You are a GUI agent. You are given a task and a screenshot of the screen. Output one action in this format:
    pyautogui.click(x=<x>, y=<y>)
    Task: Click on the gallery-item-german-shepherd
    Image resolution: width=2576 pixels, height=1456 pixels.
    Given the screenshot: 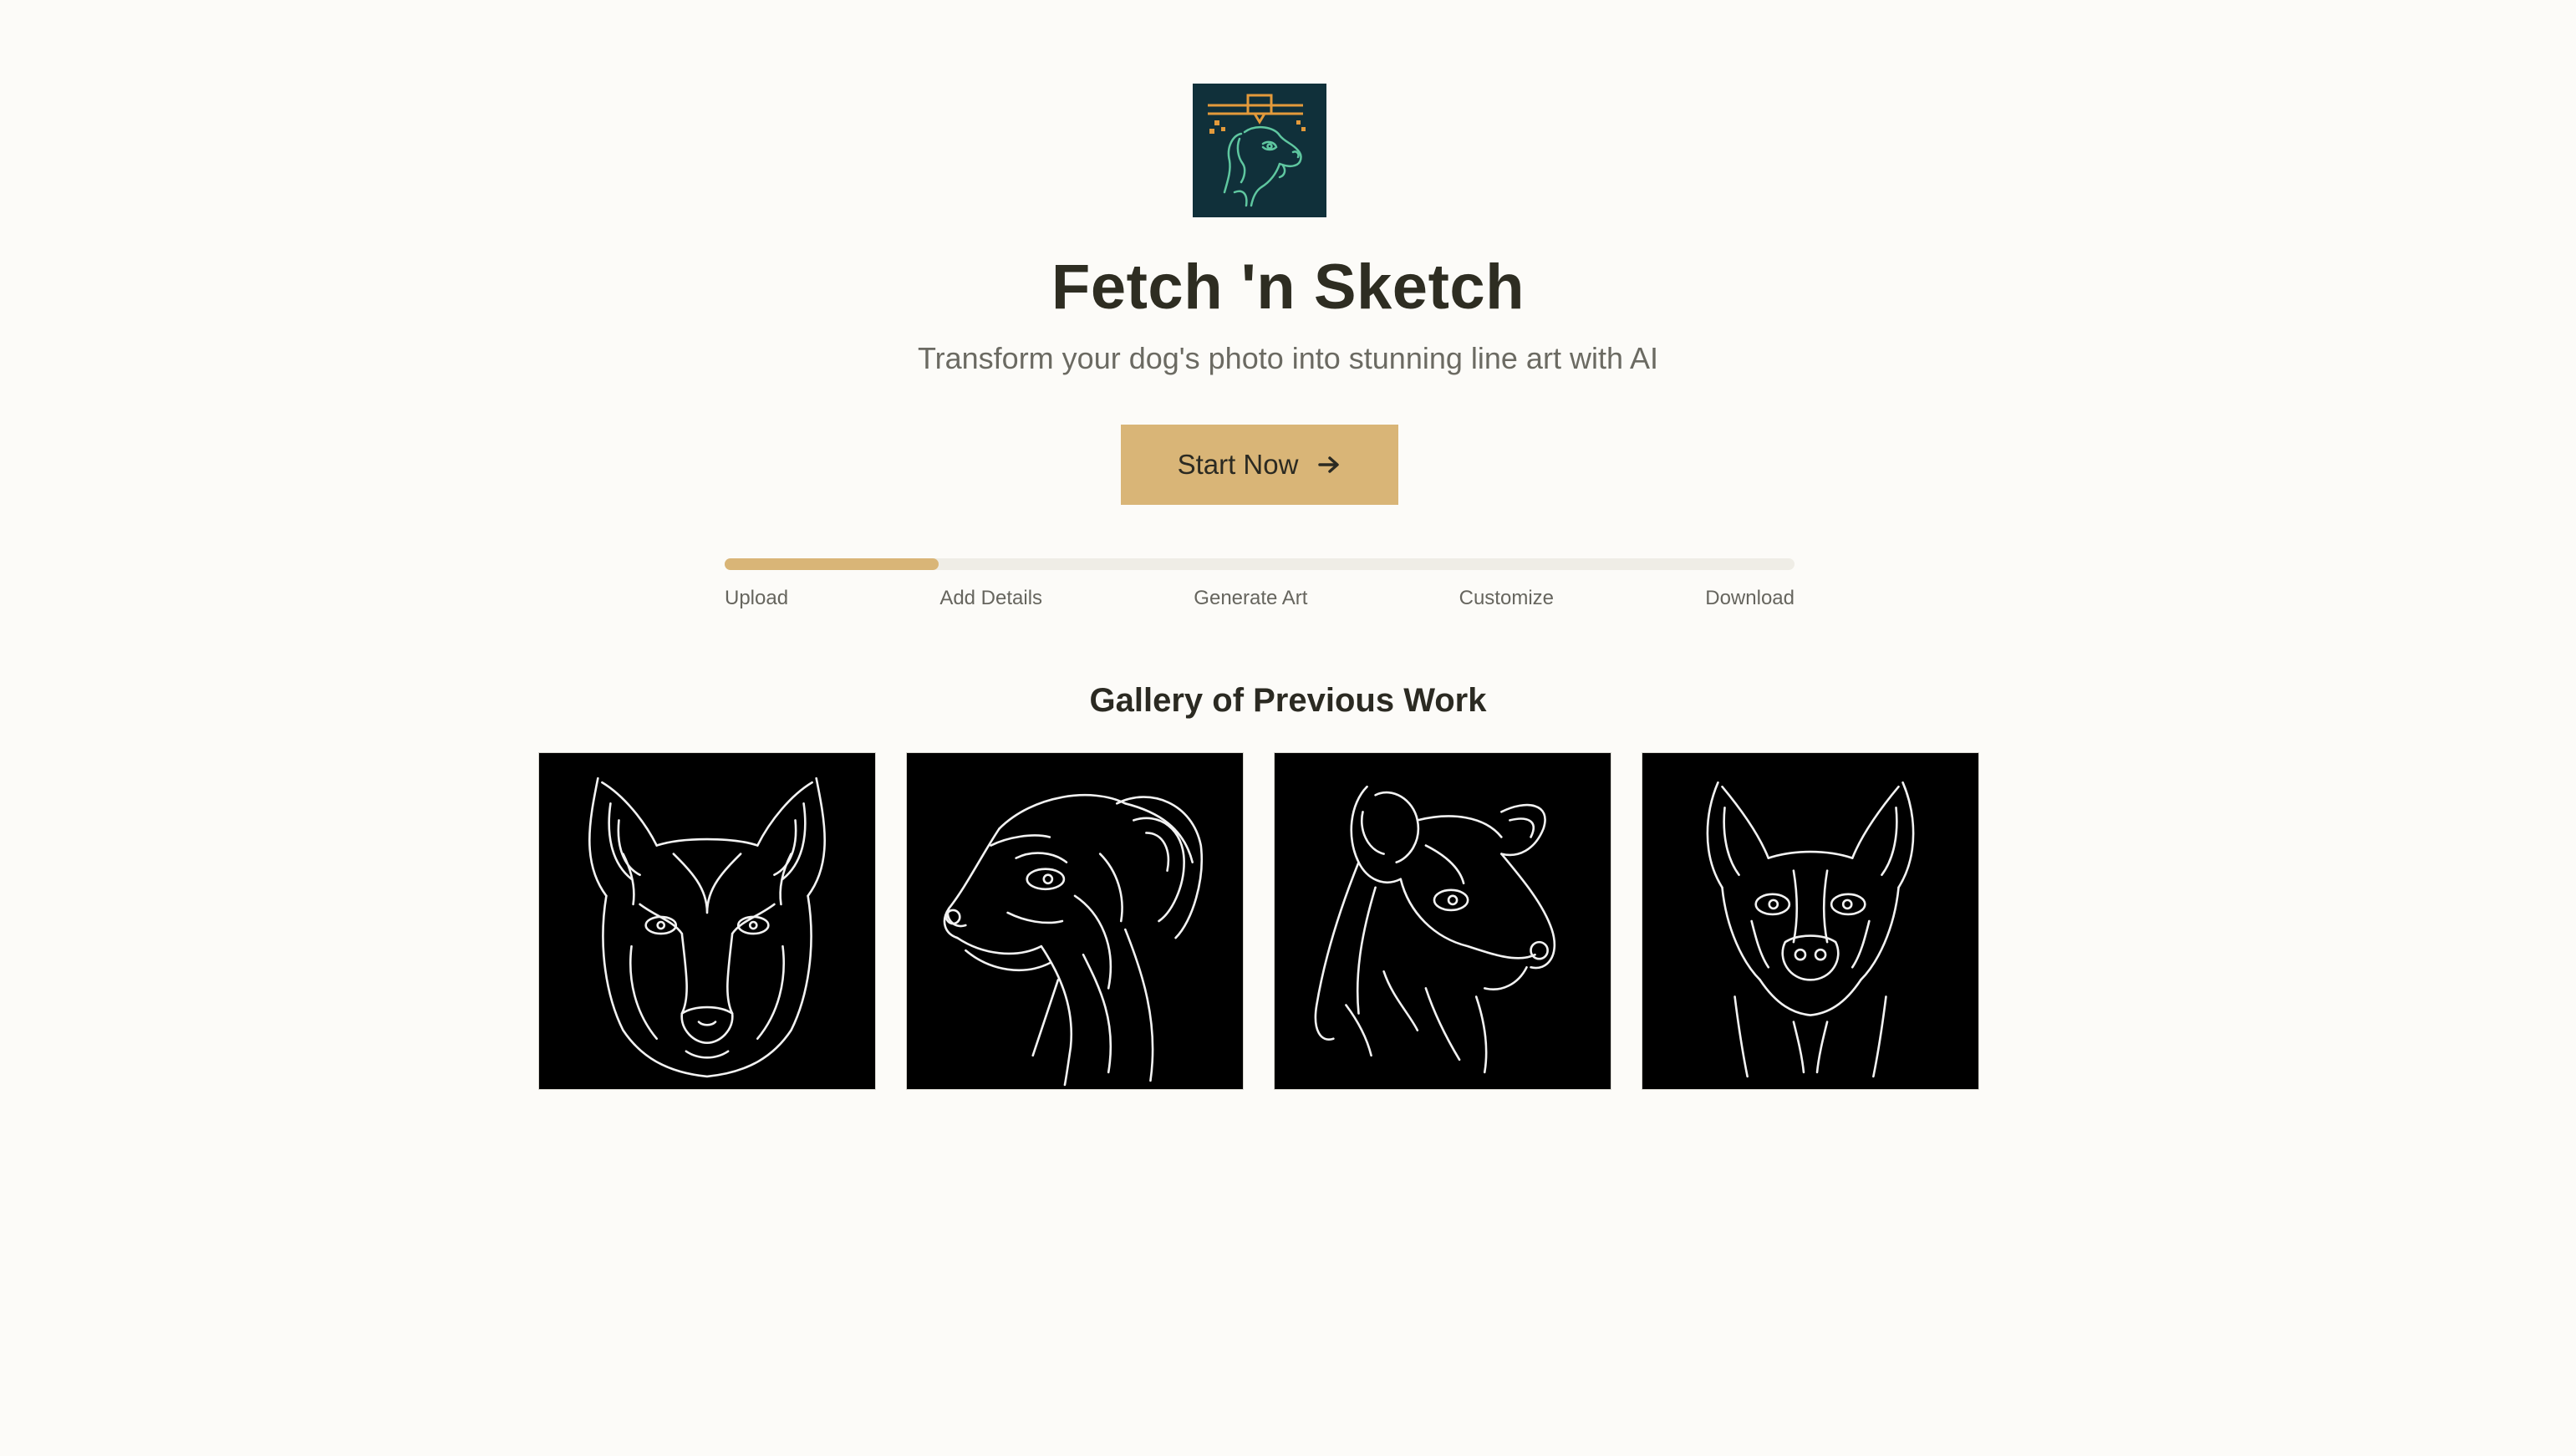 What is the action you would take?
    pyautogui.click(x=707, y=921)
    